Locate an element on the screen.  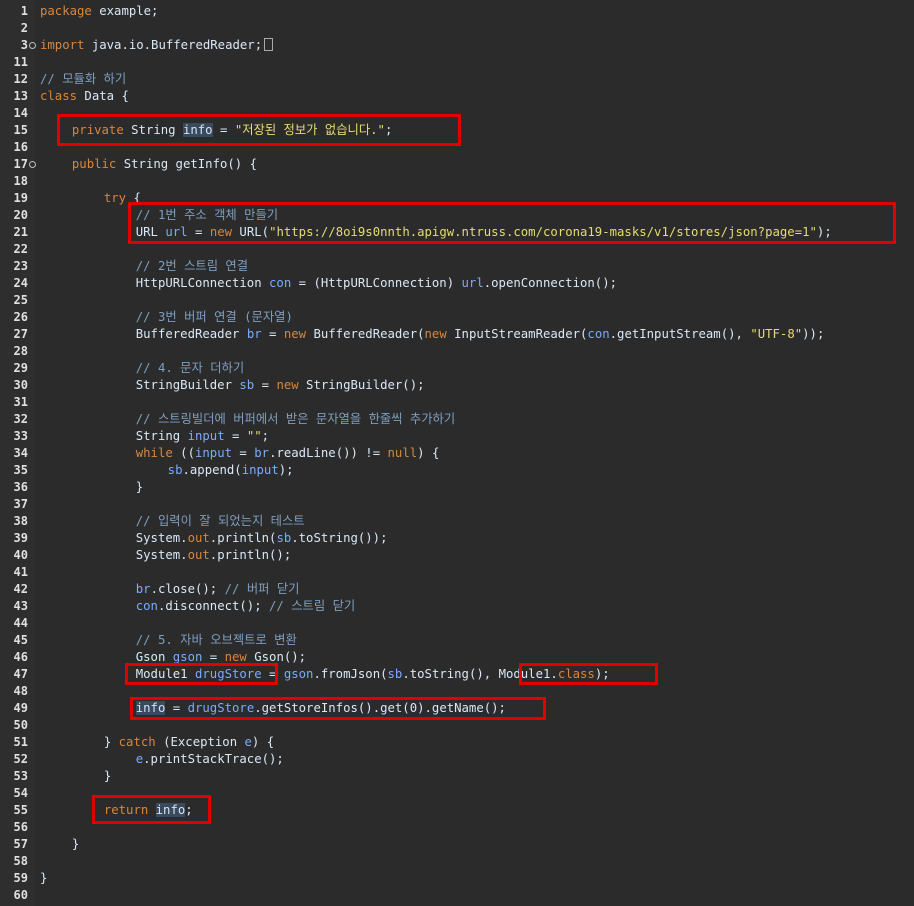
line-number: 39 is located at coordinates (20, 538).